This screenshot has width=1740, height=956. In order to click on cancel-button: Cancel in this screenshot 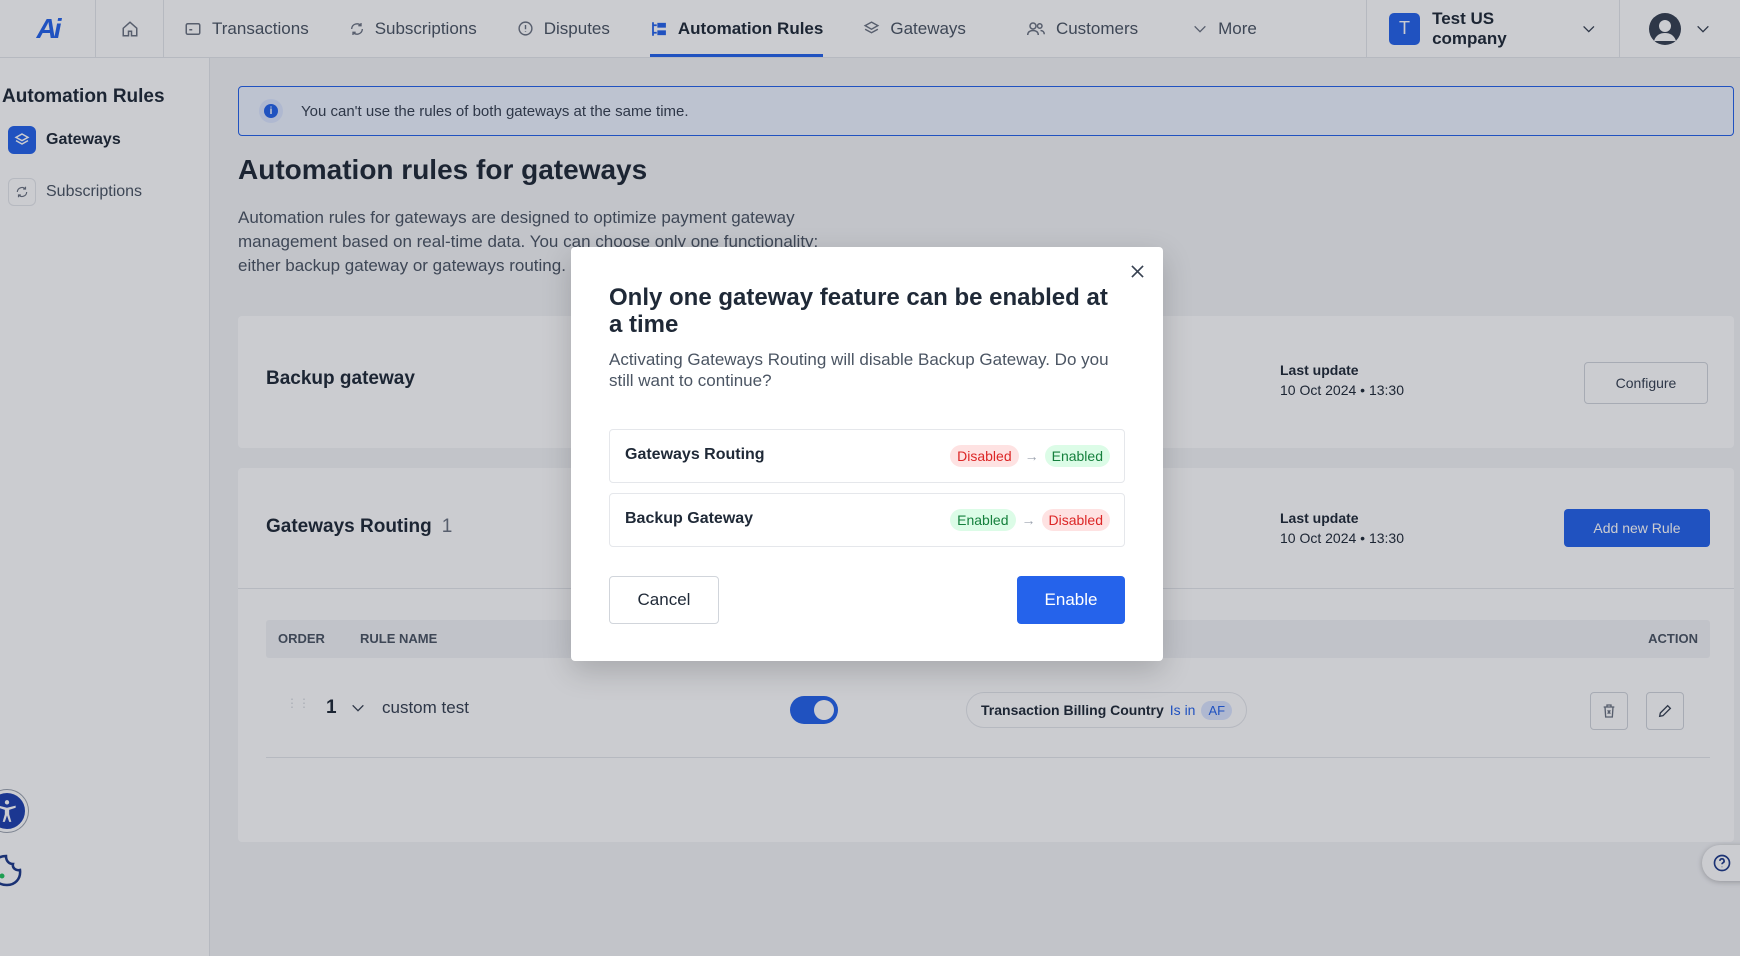, I will do `click(664, 600)`.